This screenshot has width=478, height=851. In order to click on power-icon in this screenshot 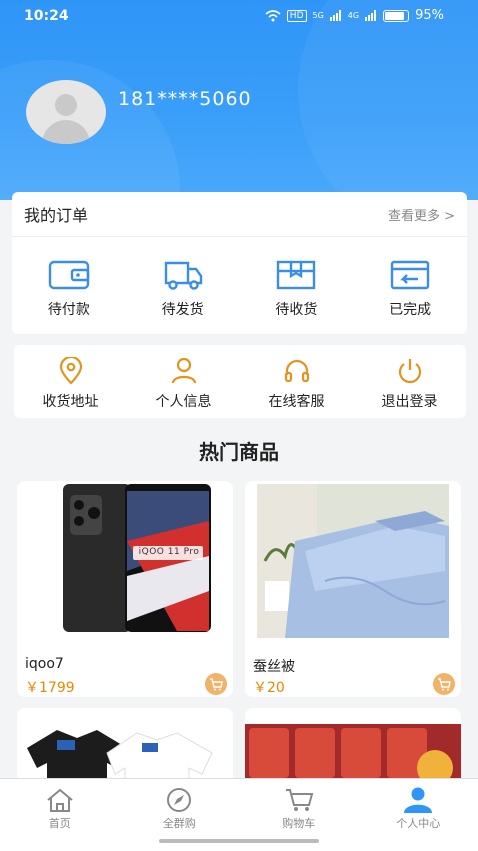, I will do `click(410, 371)`.